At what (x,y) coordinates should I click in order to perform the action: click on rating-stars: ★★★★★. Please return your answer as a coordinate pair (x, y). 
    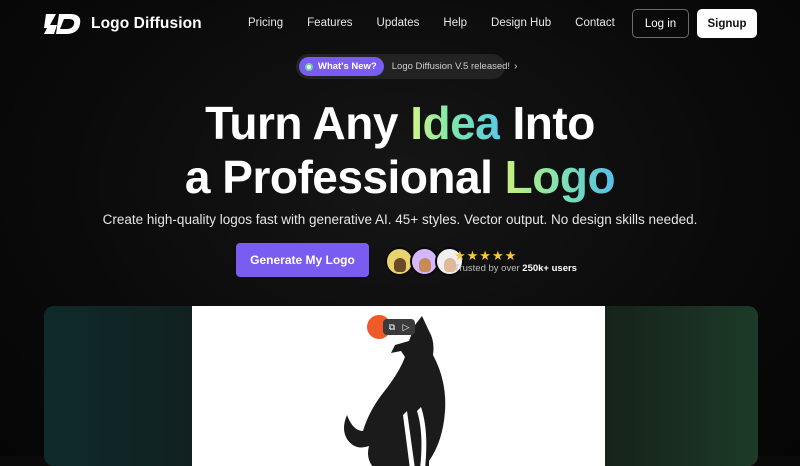
    Looking at the image, I should click on (486, 255).